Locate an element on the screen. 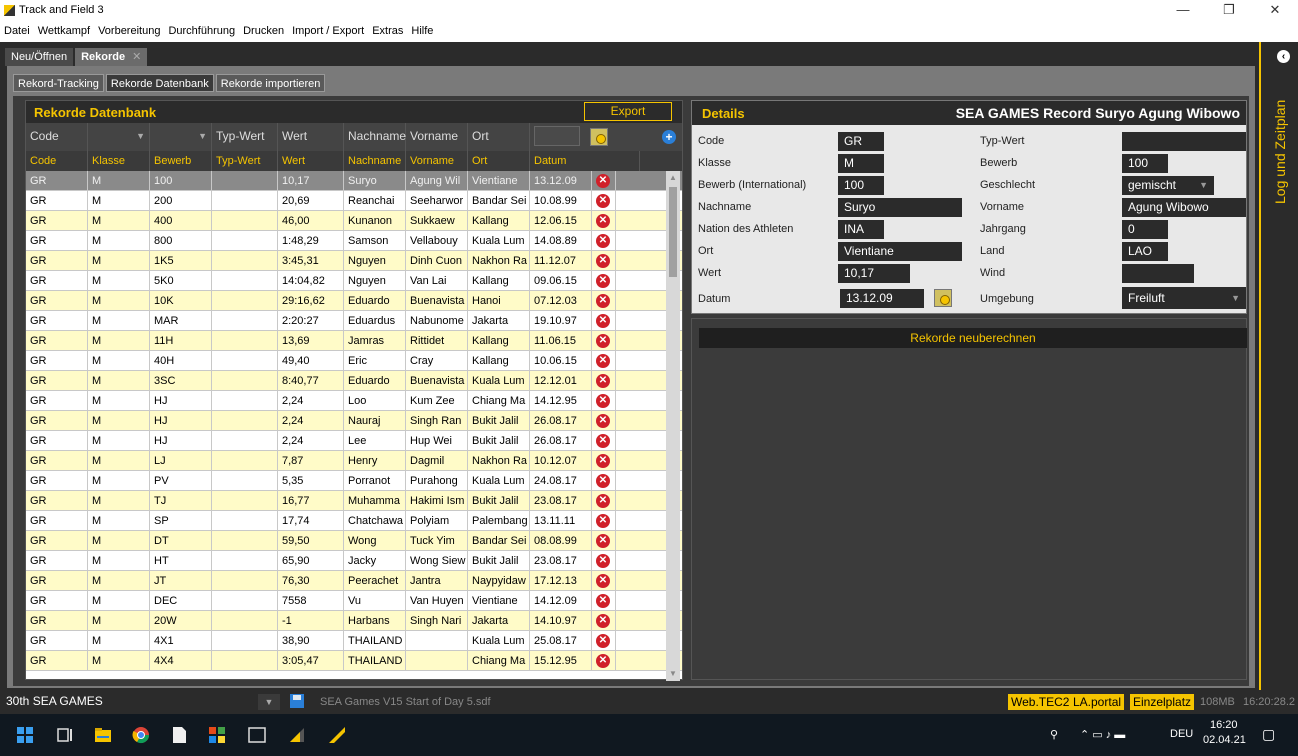 Image resolution: width=1298 pixels, height=756 pixels. cell-bewerb: MAR is located at coordinates (181, 321).